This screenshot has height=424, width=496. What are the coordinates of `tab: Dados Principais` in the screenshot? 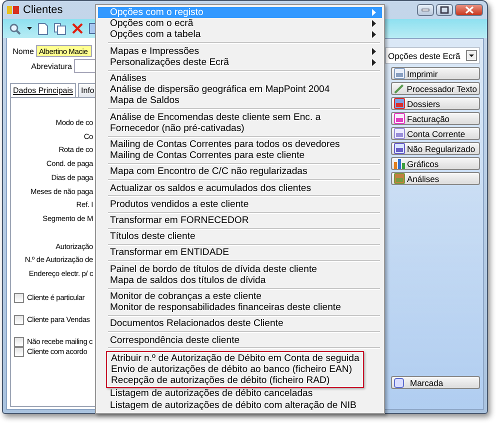 It's located at (43, 90).